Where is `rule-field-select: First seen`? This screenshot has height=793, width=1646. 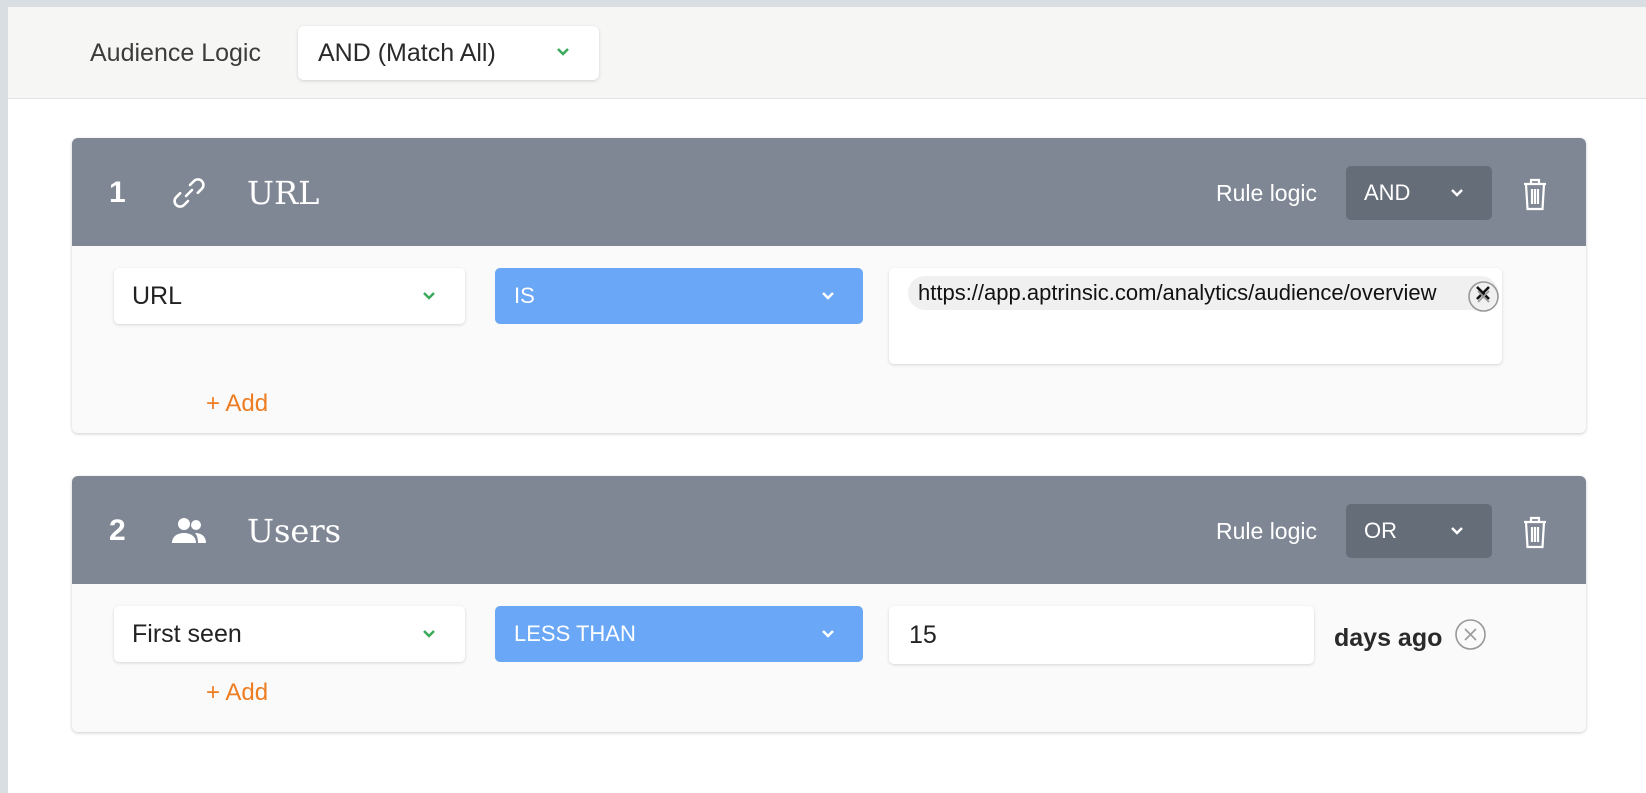
rule-field-select: First seen is located at coordinates (289, 634).